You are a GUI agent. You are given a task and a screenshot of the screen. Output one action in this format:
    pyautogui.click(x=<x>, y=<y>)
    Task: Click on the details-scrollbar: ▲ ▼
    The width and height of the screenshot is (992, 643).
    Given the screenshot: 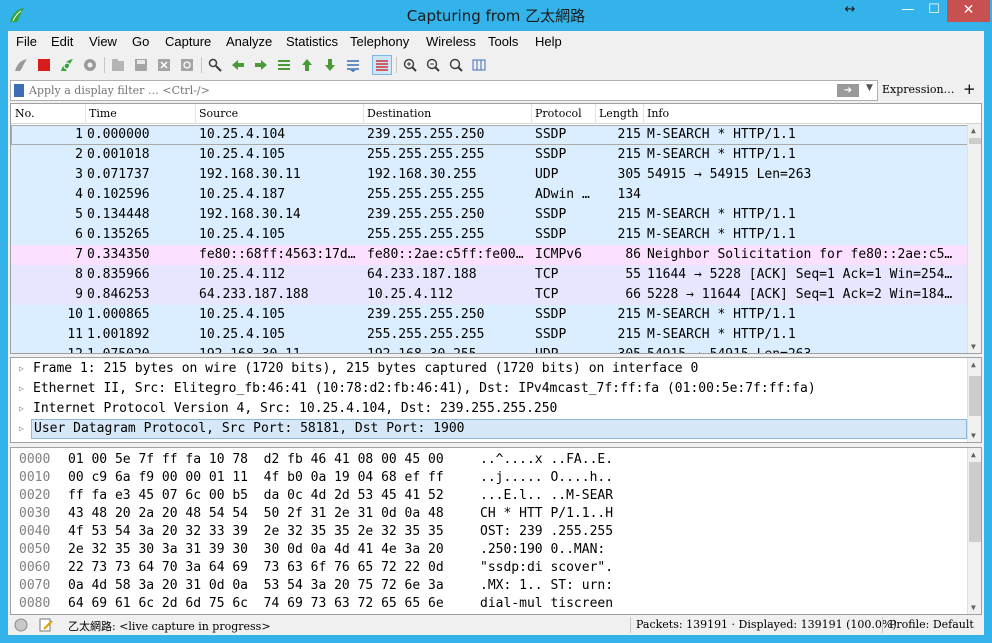 What is the action you would take?
    pyautogui.click(x=974, y=400)
    